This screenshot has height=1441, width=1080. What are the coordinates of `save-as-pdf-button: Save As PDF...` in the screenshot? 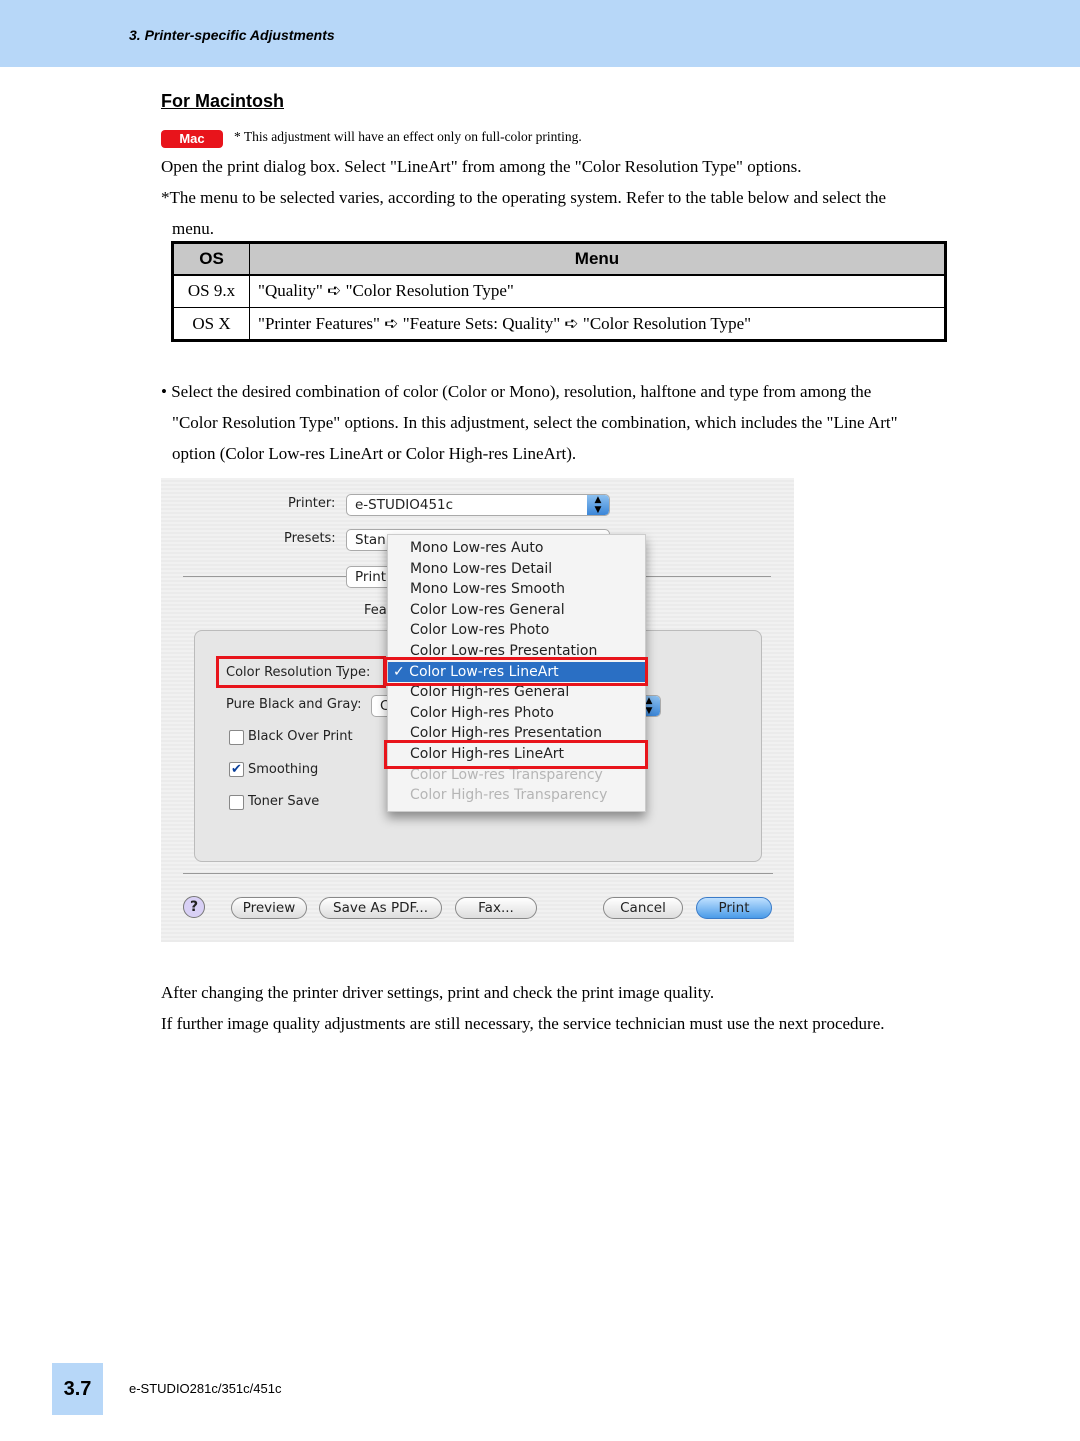 It's located at (380, 908).